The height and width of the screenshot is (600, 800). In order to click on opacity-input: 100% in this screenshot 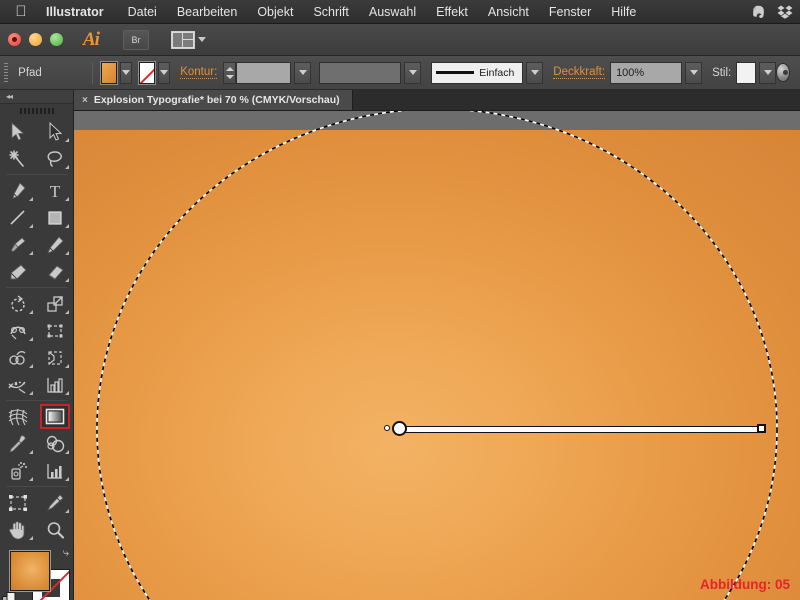, I will do `click(646, 72)`.